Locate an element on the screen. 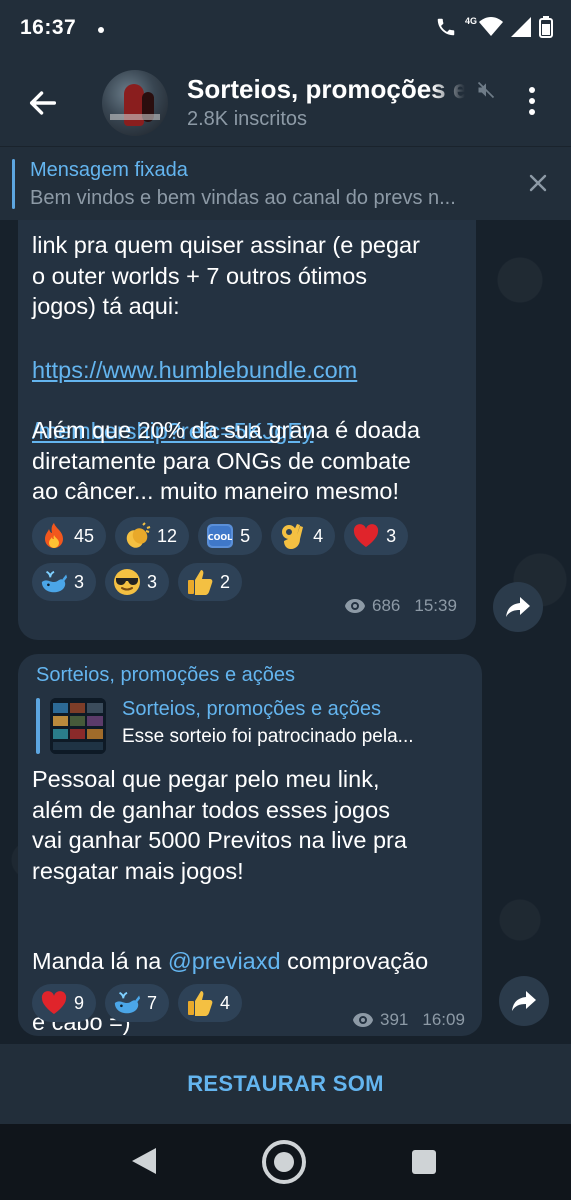 The height and width of the screenshot is (1200, 571). ok-hand-icon is located at coordinates (293, 536).